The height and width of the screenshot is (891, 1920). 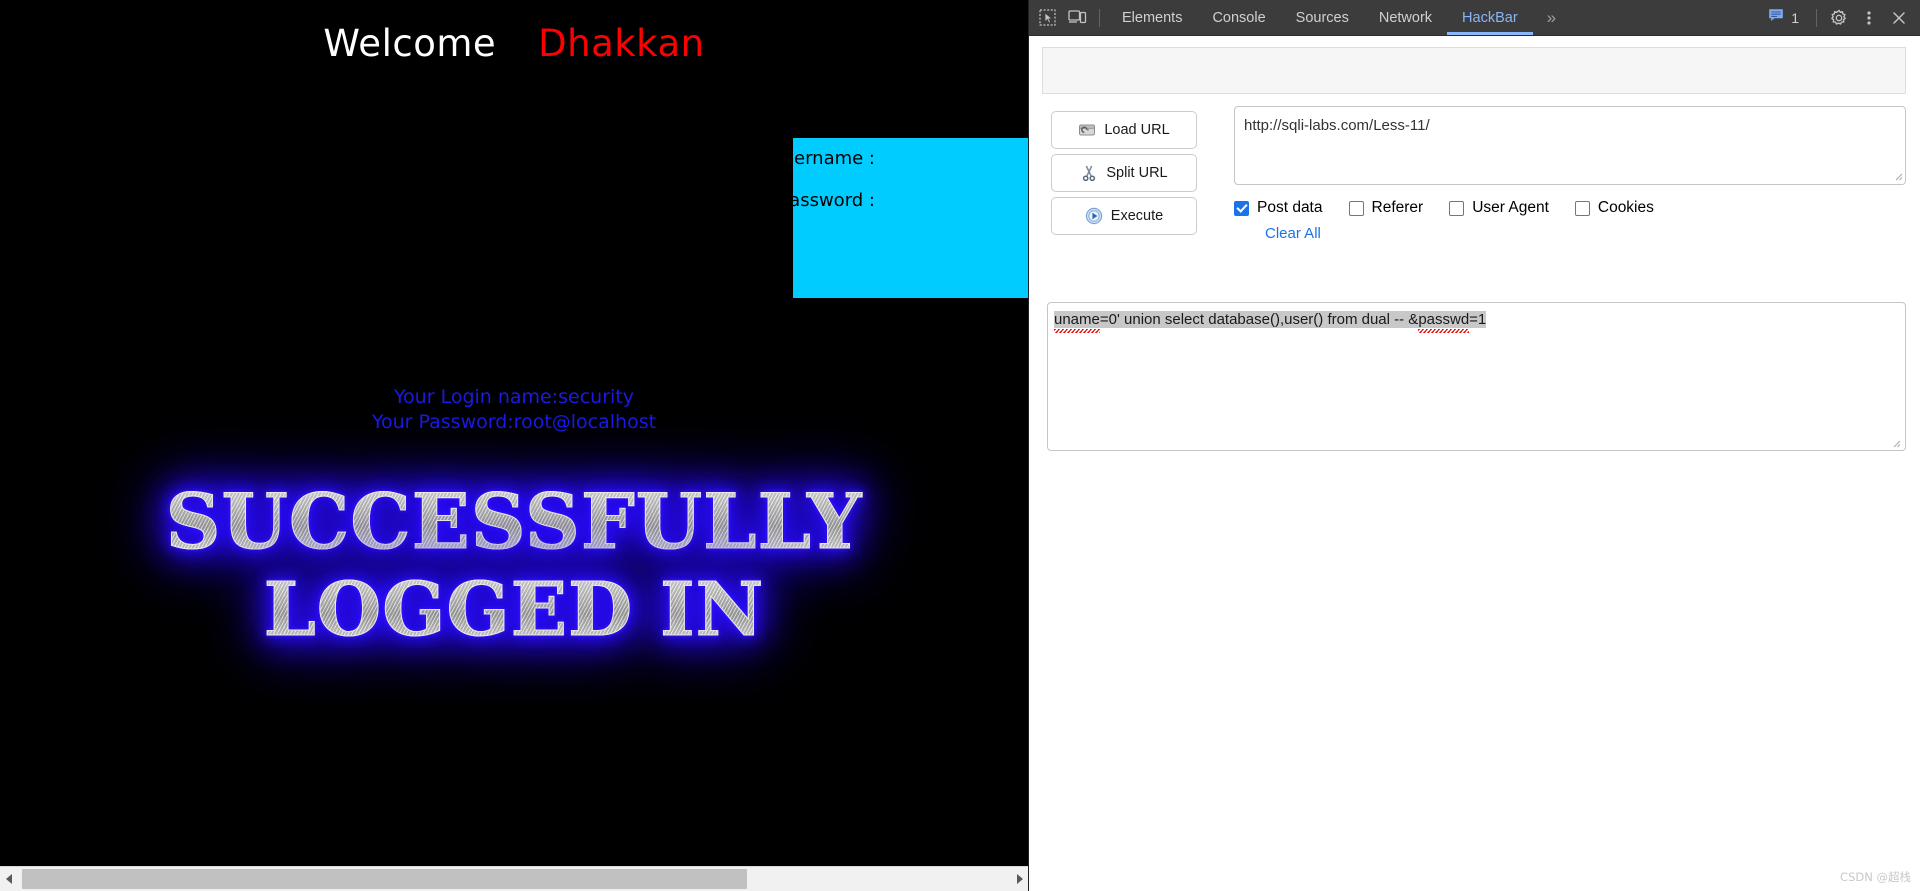 I want to click on clear-all-link: Clear All, so click(x=1293, y=233).